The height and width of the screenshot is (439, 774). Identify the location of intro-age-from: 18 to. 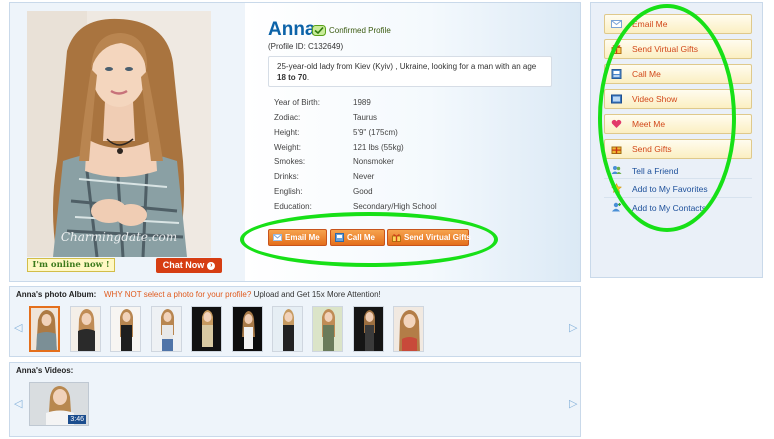
(286, 77).